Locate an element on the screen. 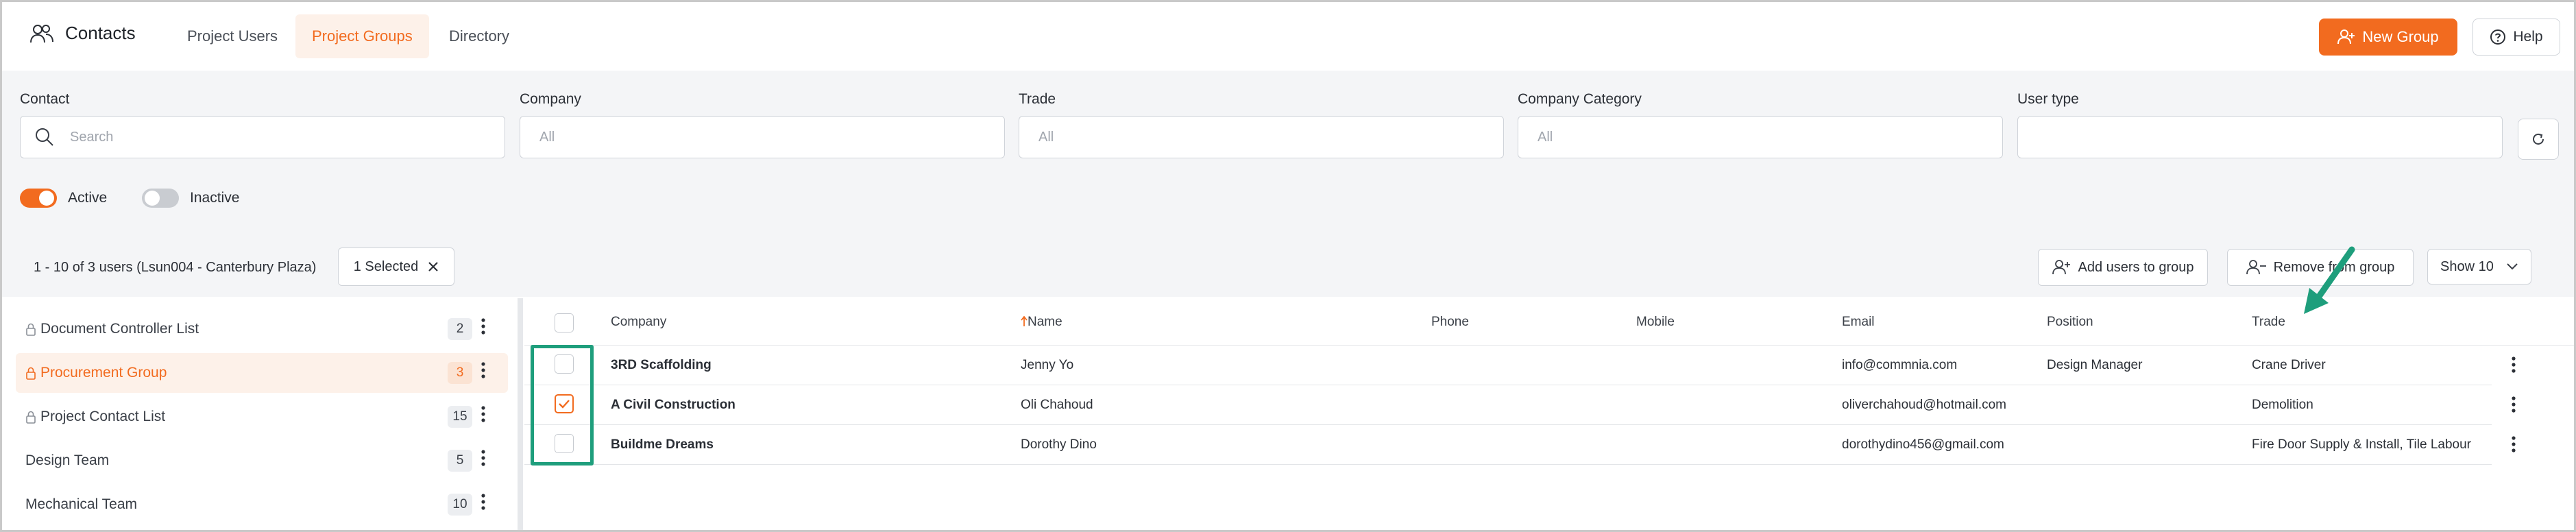 The width and height of the screenshot is (2576, 532). tab-project-groups: Project Groups is located at coordinates (362, 36).